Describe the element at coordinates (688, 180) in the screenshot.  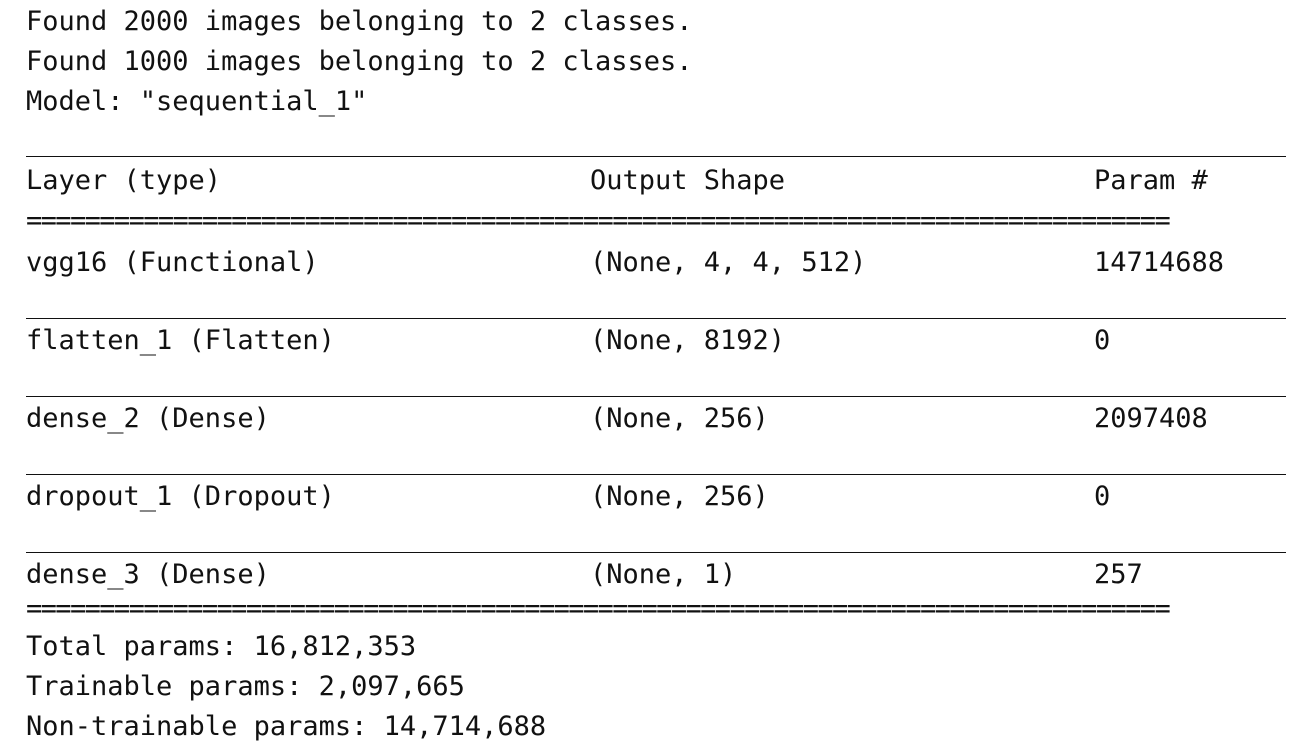
I see `header-output-shape: Output Shape` at that location.